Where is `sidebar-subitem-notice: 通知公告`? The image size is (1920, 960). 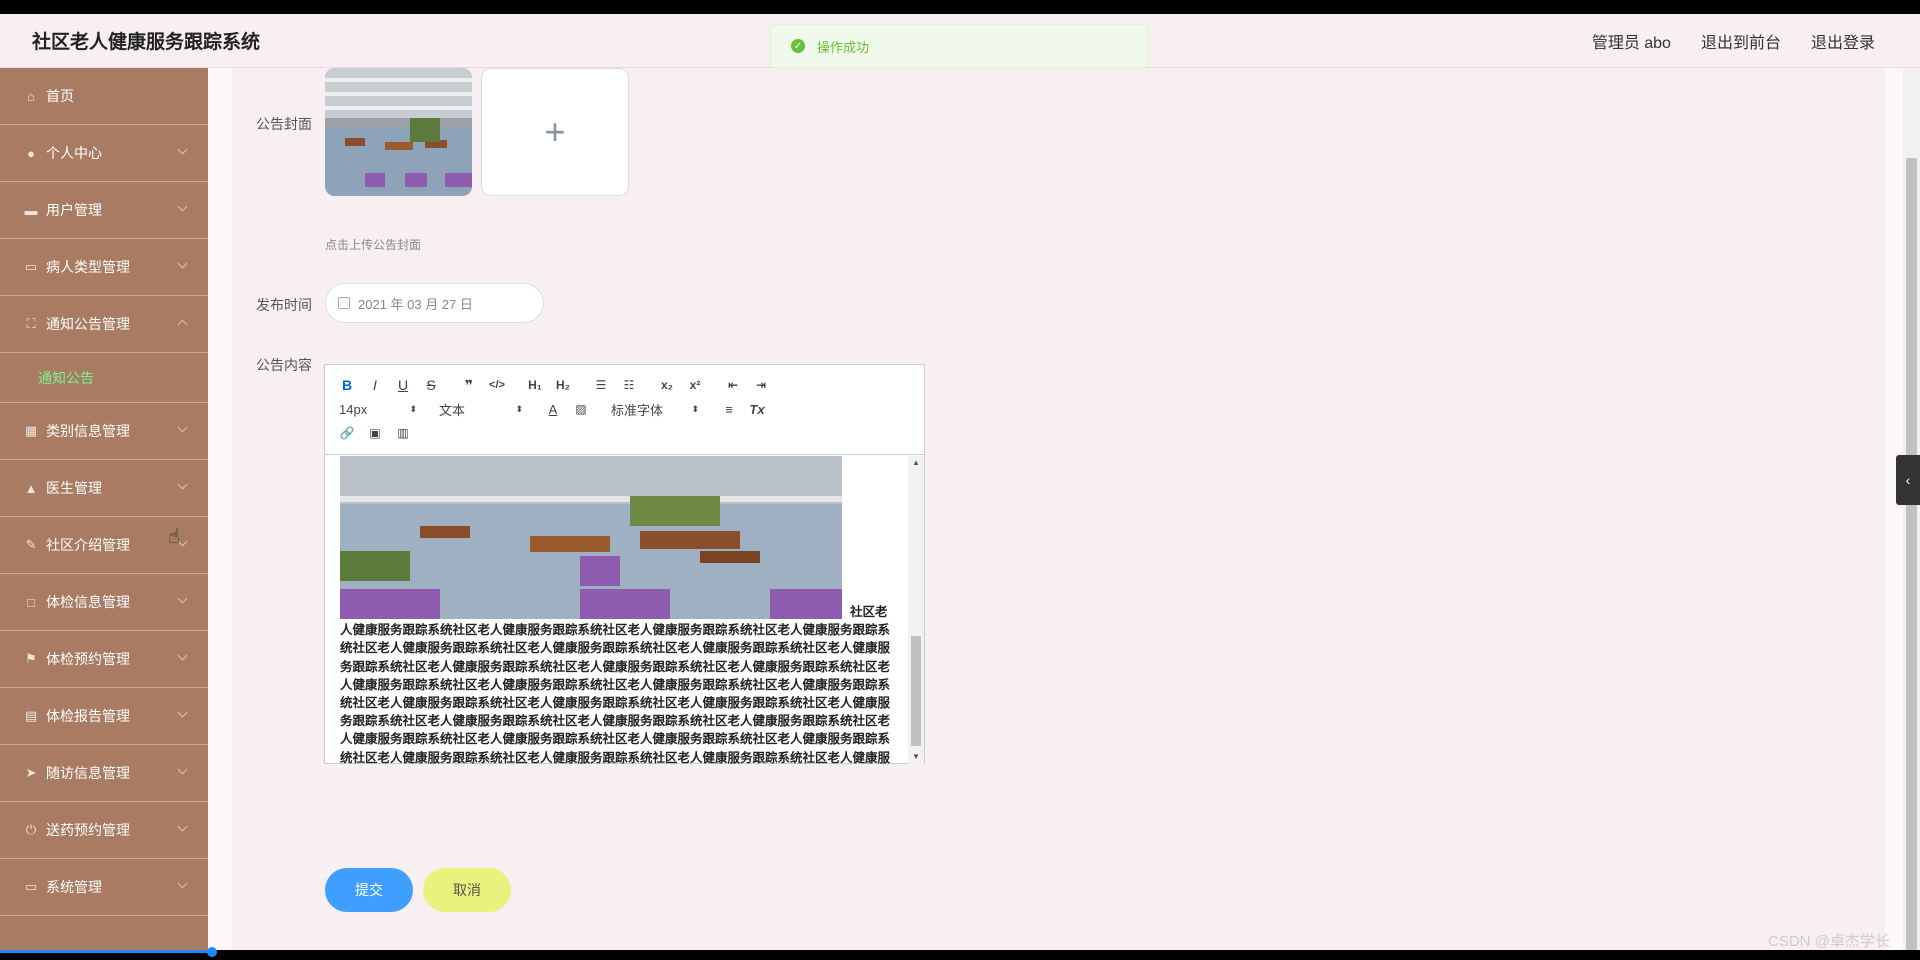 sidebar-subitem-notice: 通知公告 is located at coordinates (104, 378).